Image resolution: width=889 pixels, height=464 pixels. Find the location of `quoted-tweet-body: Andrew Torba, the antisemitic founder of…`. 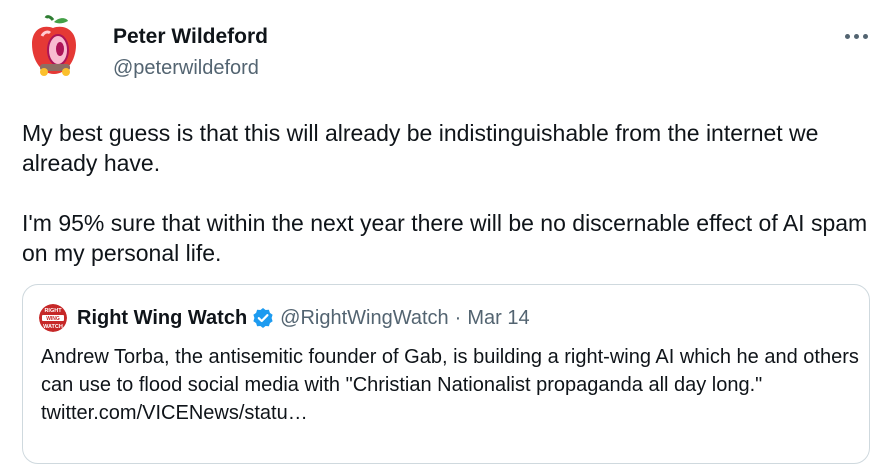

quoted-tweet-body: Andrew Torba, the antisemitic founder of… is located at coordinates (450, 371).